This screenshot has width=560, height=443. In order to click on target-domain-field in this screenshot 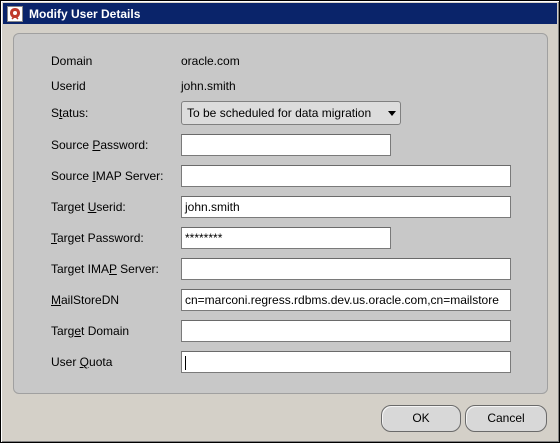, I will do `click(346, 331)`.